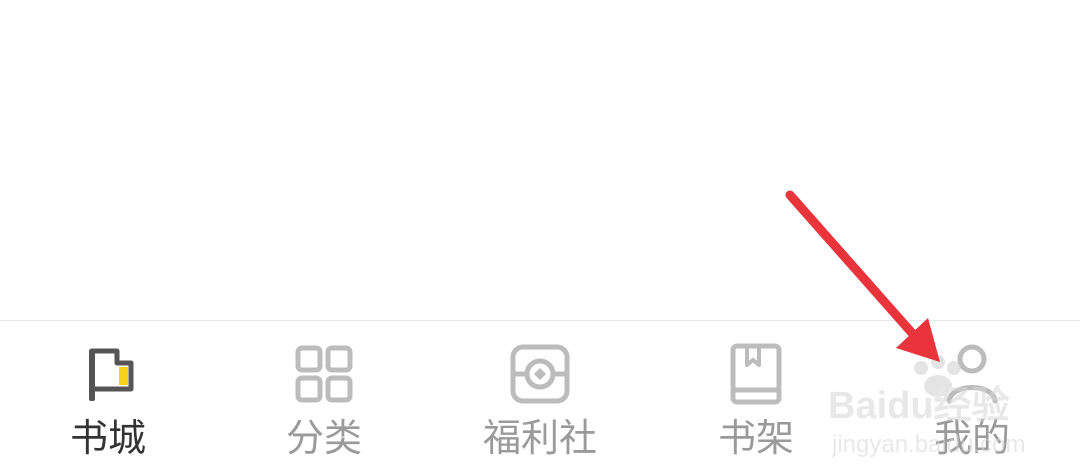  What do you see at coordinates (971, 438) in the screenshot?
I see `tab-label: 我的` at bounding box center [971, 438].